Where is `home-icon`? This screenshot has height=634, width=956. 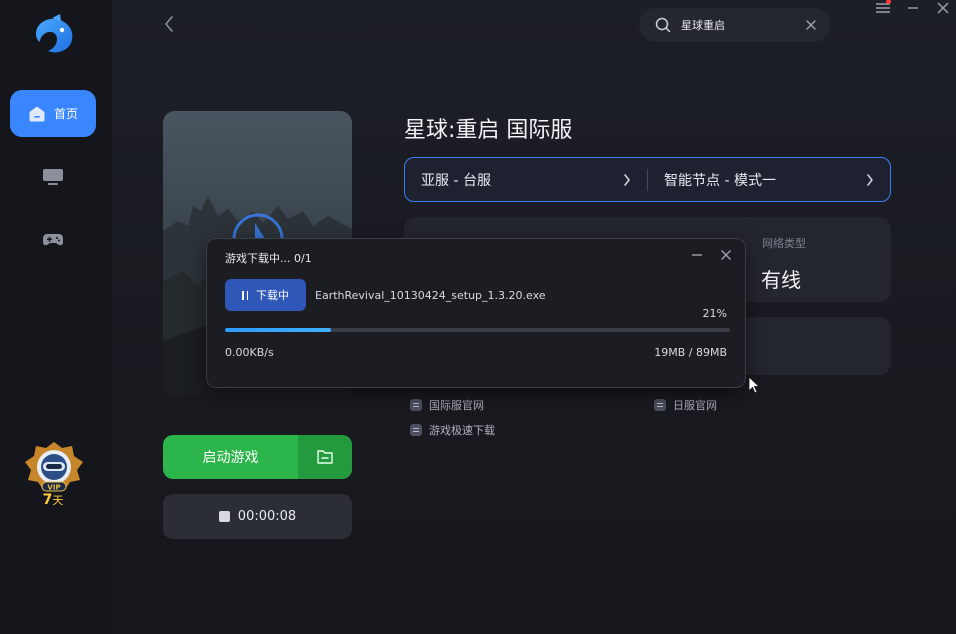
home-icon is located at coordinates (37, 114).